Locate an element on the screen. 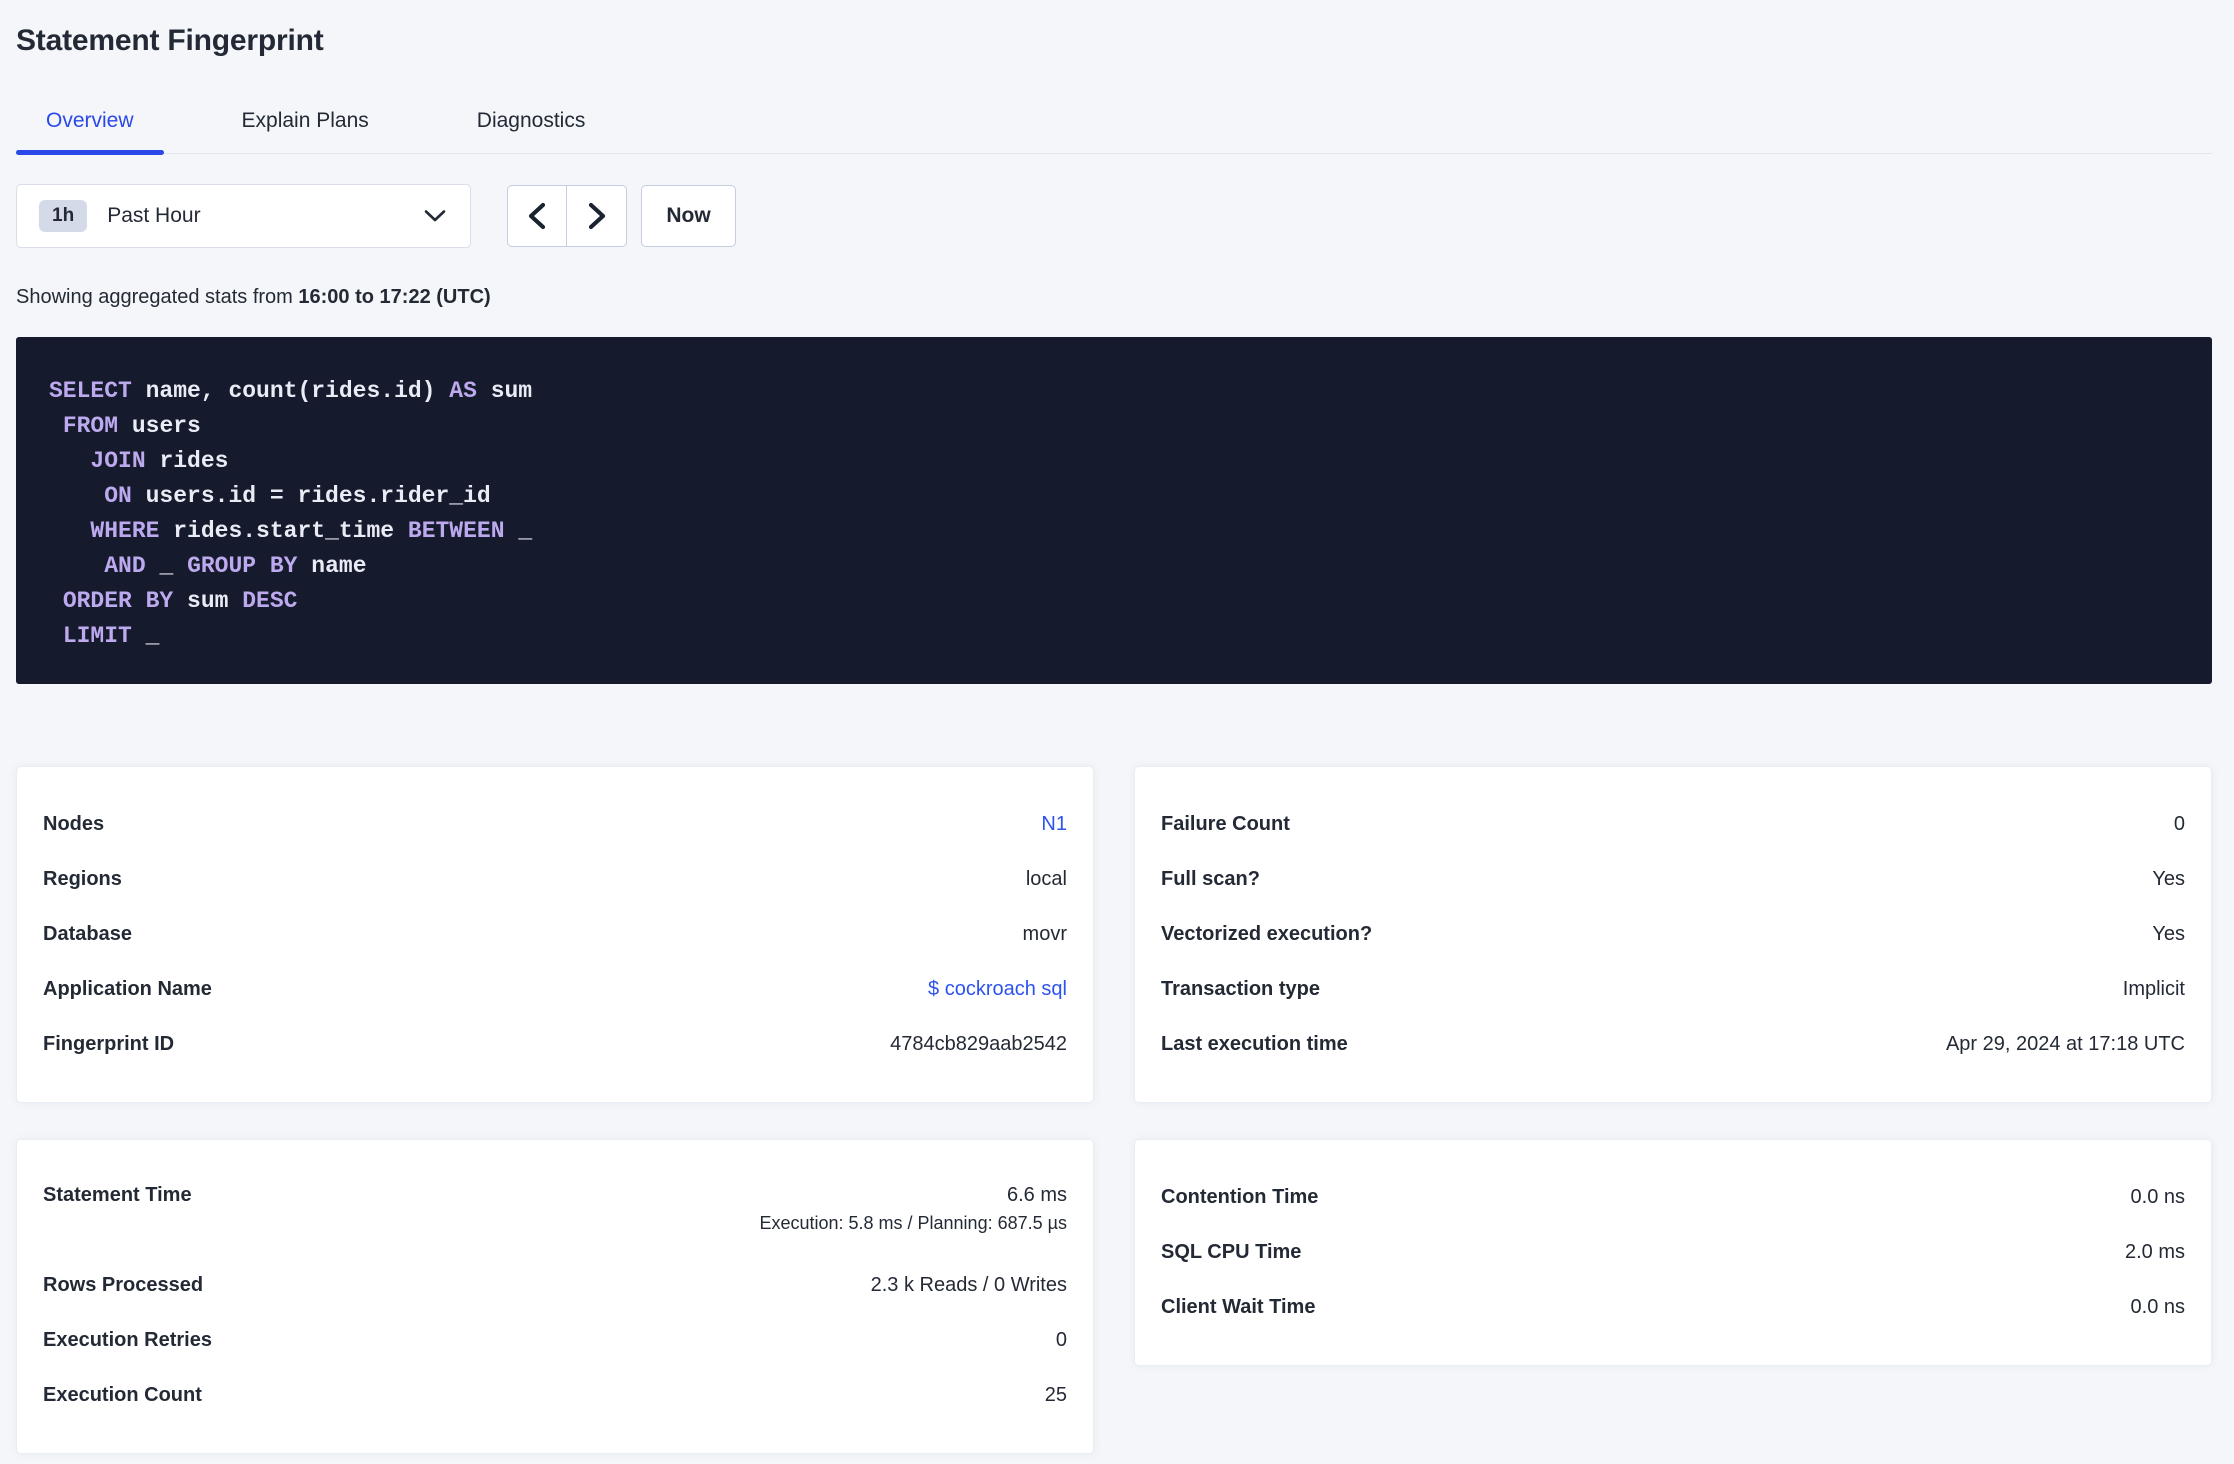 Image resolution: width=2234 pixels, height=1464 pixels. sql-text: name is located at coordinates (332, 566).